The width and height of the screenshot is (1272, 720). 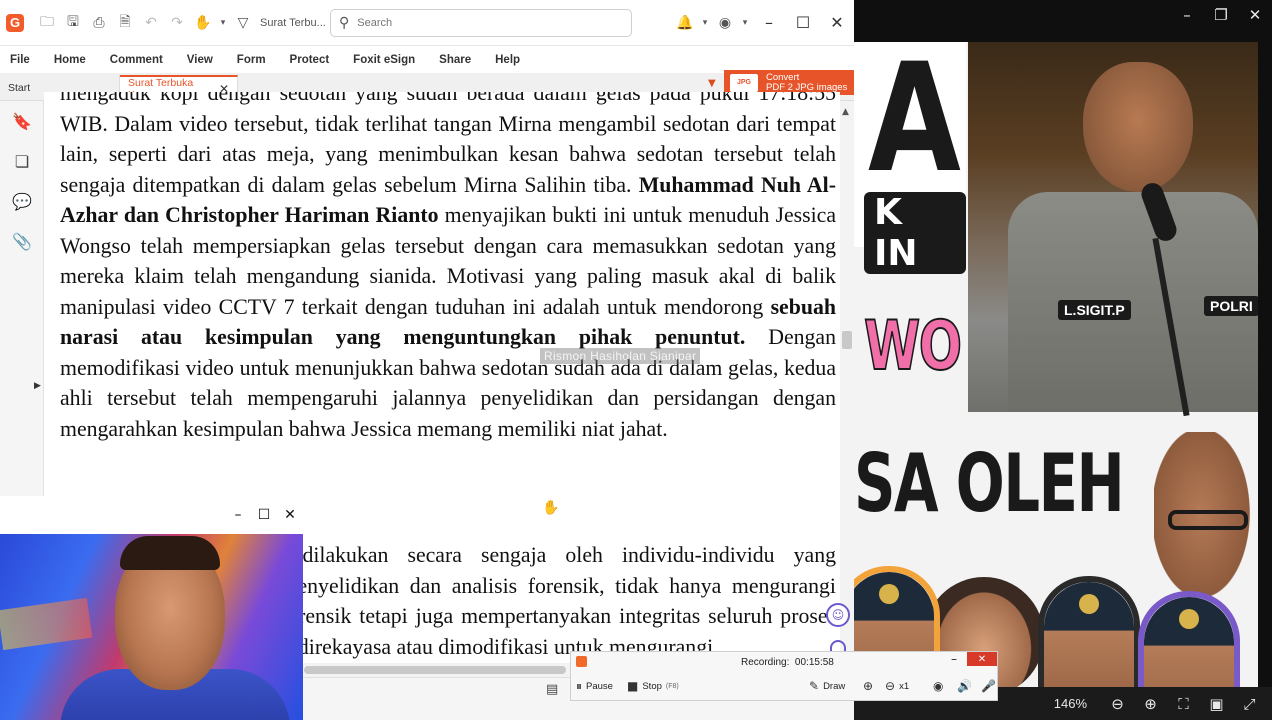 What do you see at coordinates (552, 689) in the screenshot?
I see `page-view-icon: ▤` at bounding box center [552, 689].